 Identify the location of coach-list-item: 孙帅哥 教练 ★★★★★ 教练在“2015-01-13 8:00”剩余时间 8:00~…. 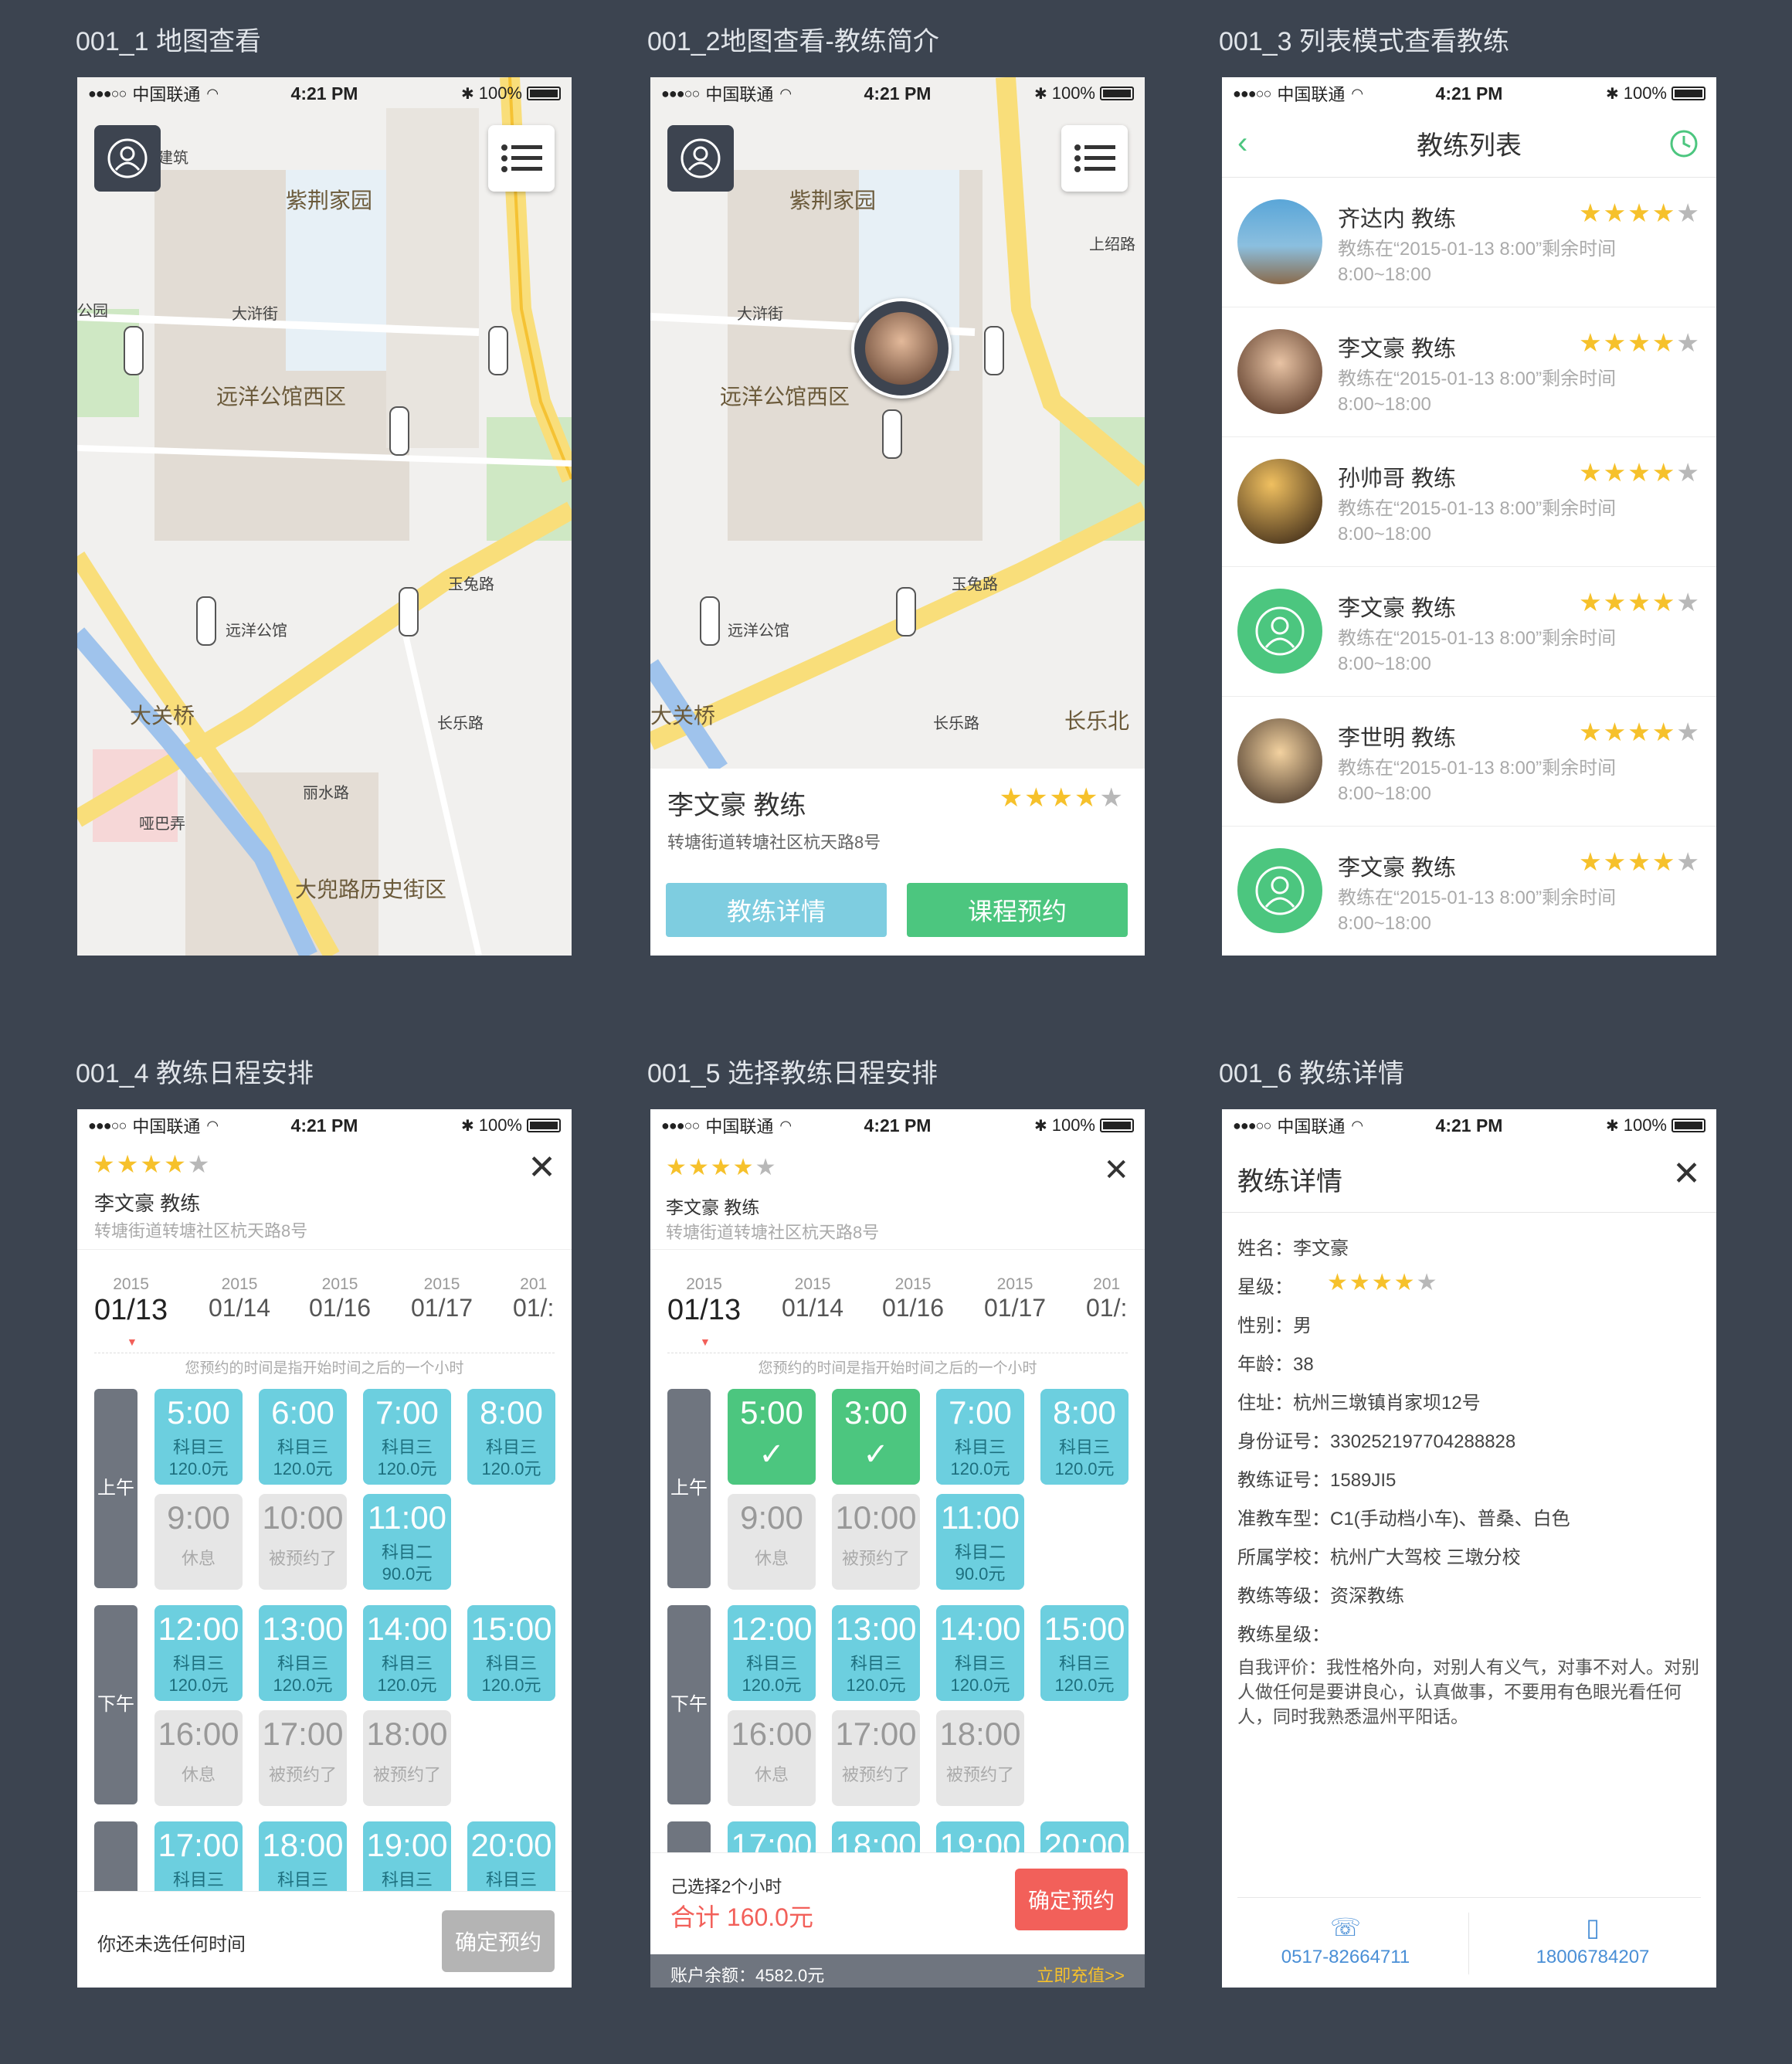
(1469, 502).